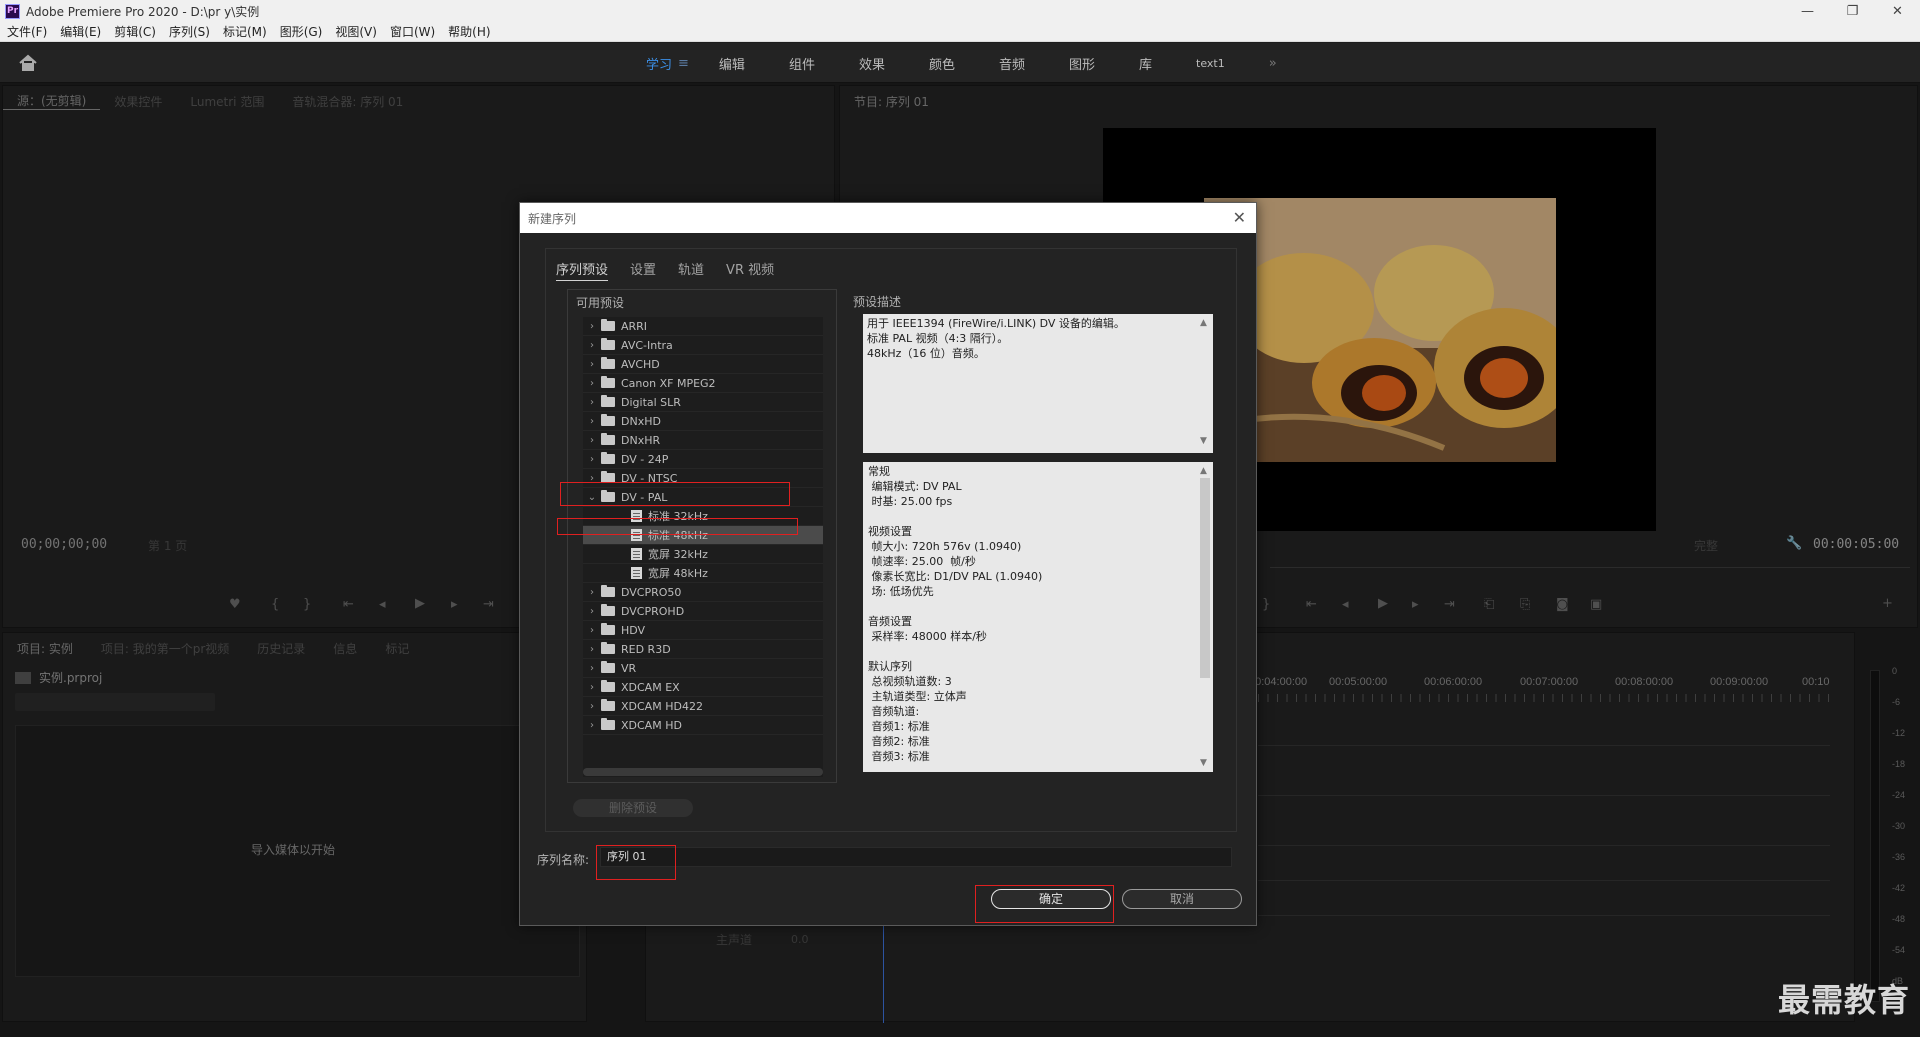 The height and width of the screenshot is (1037, 1920). I want to click on preset-folder: › DNxHR, so click(703, 440).